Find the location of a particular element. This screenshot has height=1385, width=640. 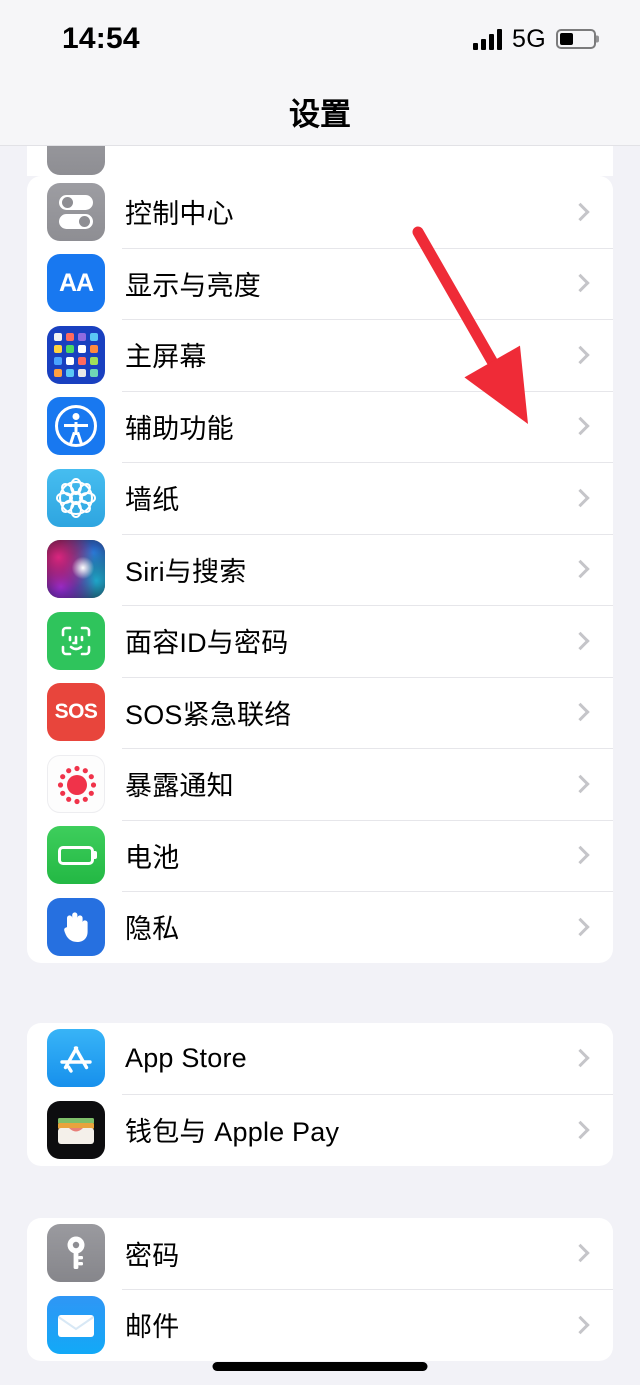

settings-row-label: Siri与搜索 is located at coordinates (186, 571).